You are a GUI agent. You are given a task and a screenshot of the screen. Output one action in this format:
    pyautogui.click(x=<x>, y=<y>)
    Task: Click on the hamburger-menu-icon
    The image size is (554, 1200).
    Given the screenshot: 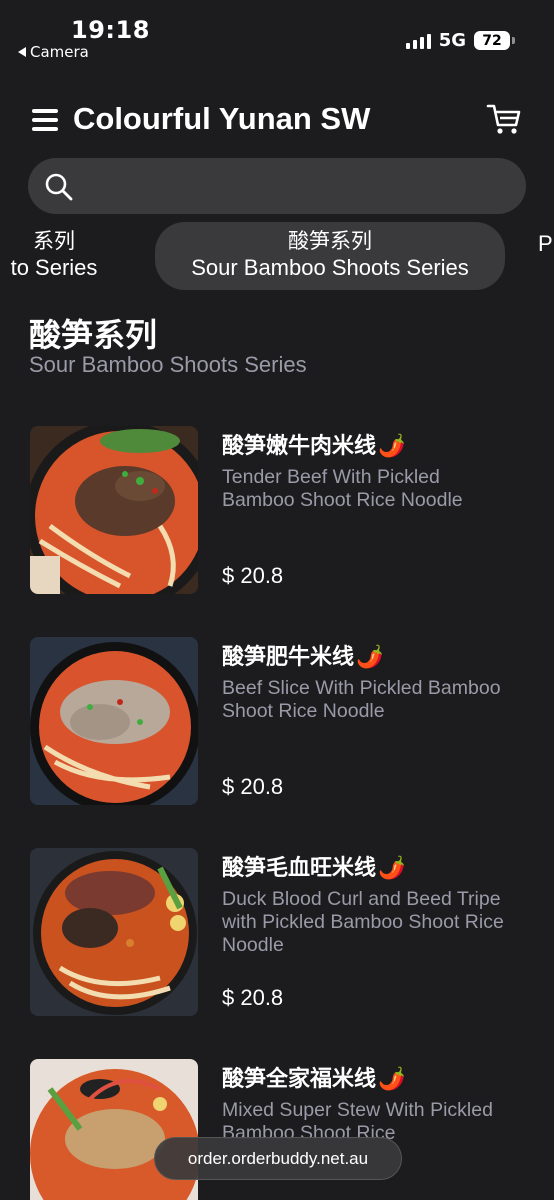 What is the action you would take?
    pyautogui.click(x=45, y=120)
    